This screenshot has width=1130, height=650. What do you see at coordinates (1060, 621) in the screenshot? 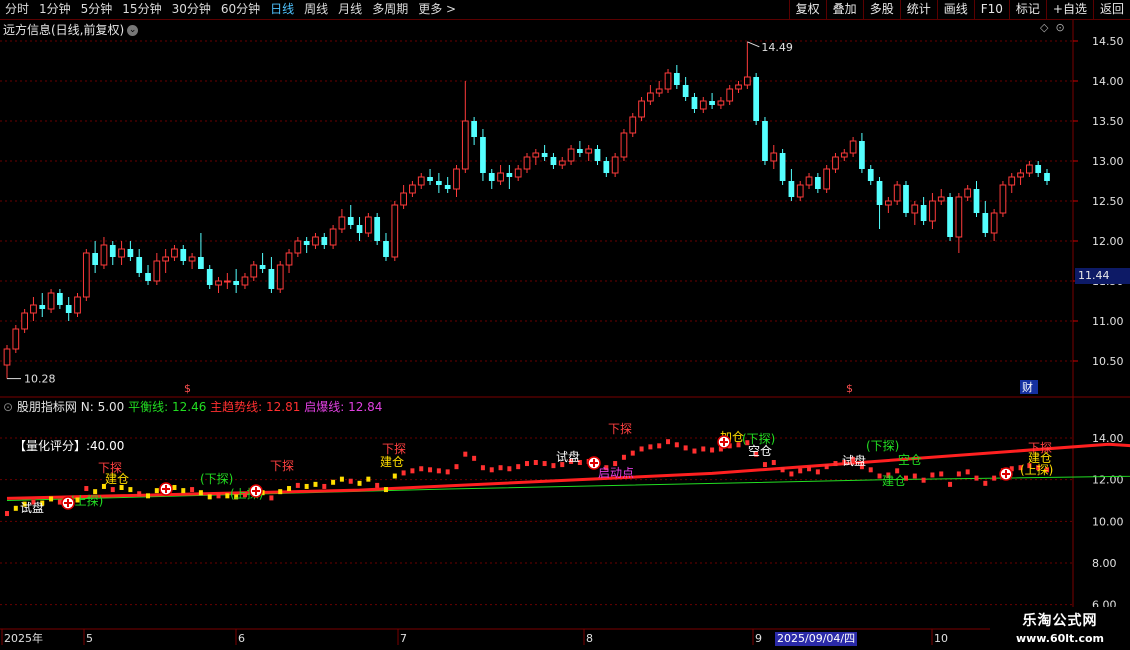
I see `watermark-logo-text: 乐淘公式网` at bounding box center [1060, 621].